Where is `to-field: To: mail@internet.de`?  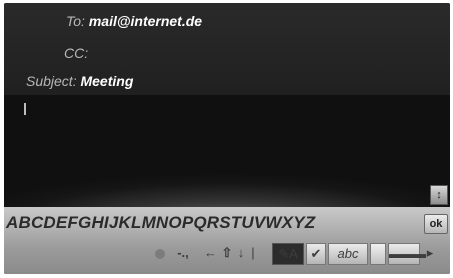 to-field: To: mail@internet.de is located at coordinates (134, 21).